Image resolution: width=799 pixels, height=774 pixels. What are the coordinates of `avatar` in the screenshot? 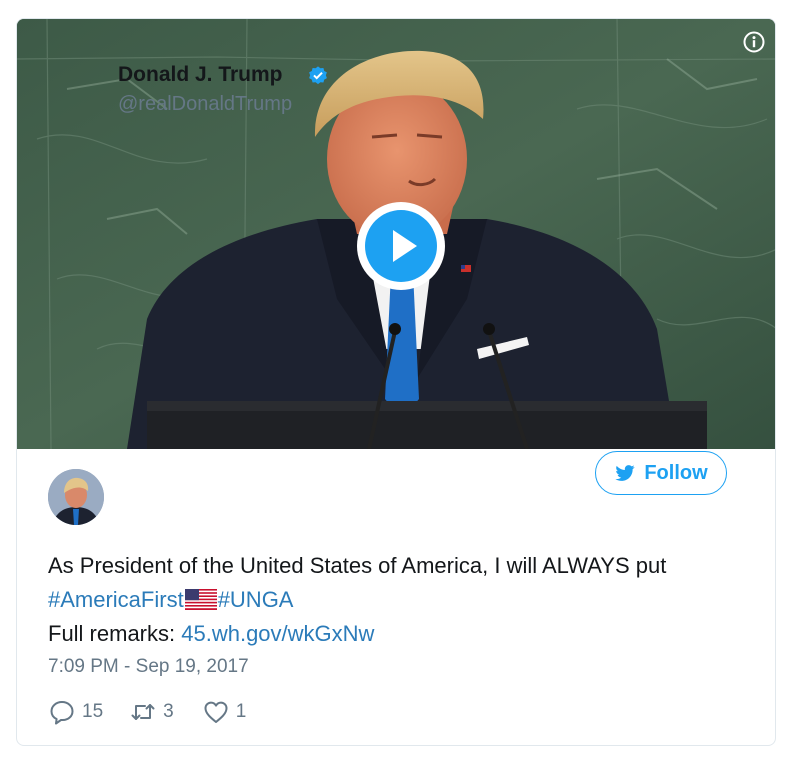 It's located at (76, 497).